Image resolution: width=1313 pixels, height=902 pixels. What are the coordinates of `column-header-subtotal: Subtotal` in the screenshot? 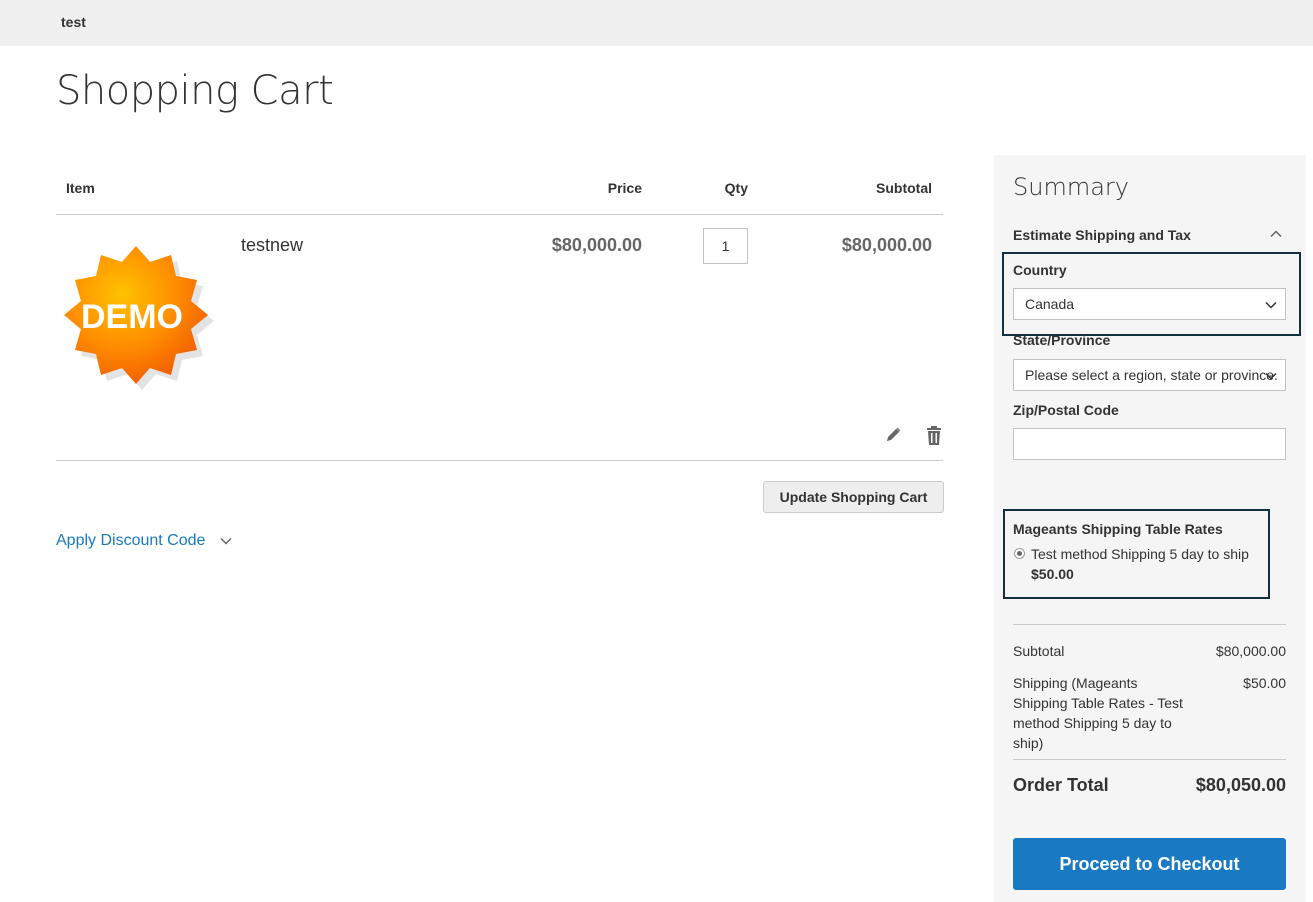 It's located at (904, 188).